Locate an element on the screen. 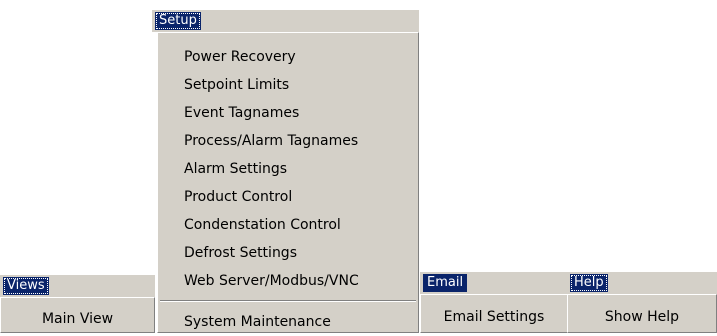  setup-menubar: Setup is located at coordinates (285, 21).